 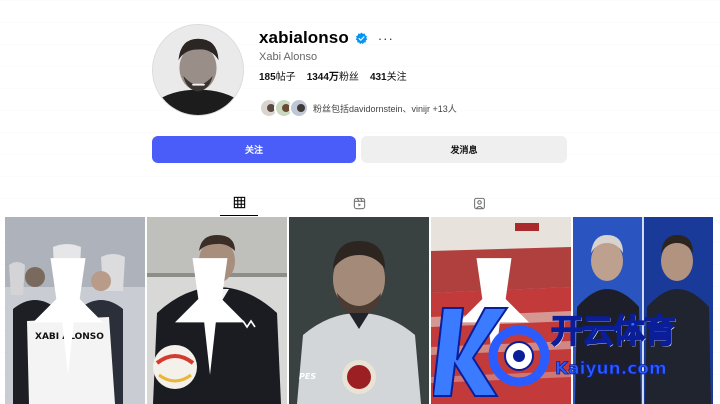 I want to click on more-options-icon: ···, so click(x=386, y=38).